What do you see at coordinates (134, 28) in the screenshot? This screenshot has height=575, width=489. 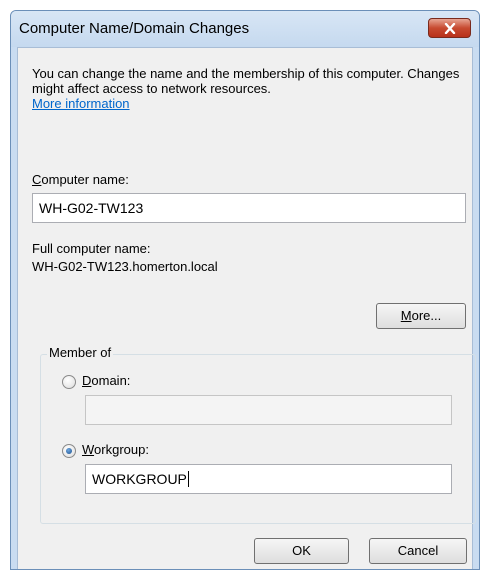 I see `window-title: Computer Name/Domain Changes` at bounding box center [134, 28].